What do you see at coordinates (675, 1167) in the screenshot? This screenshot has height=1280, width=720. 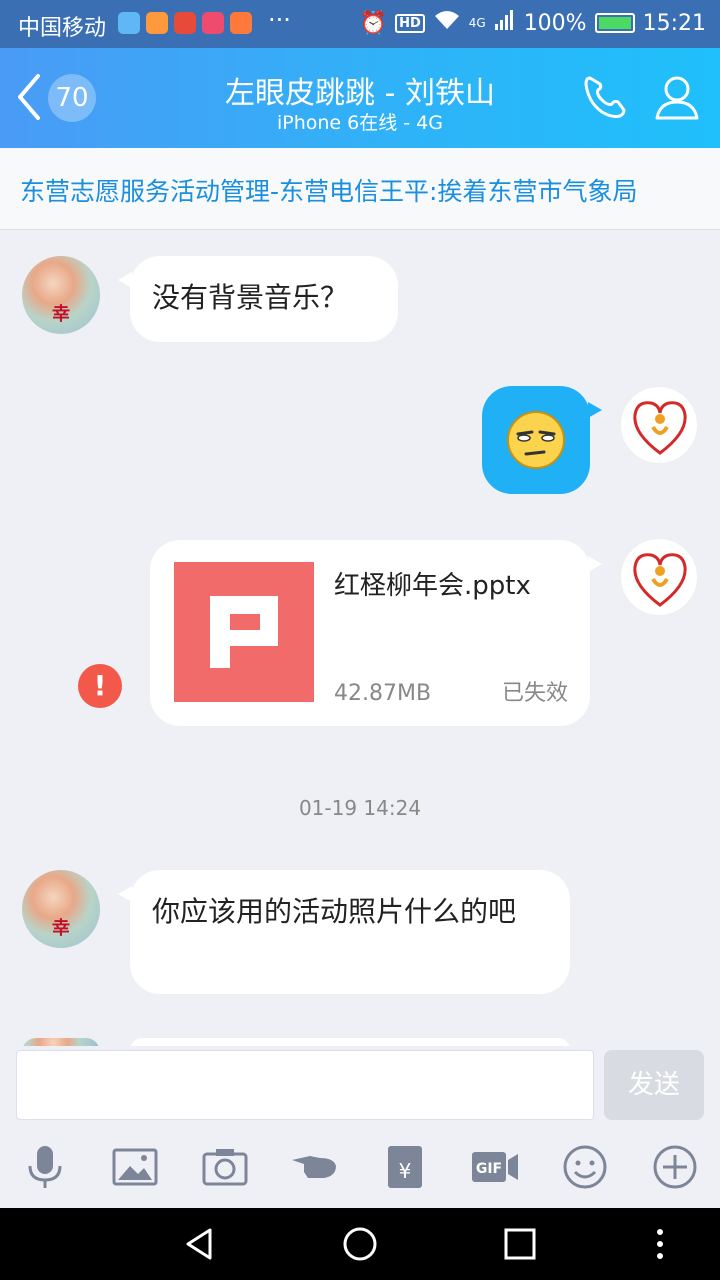 I see `plus-icon` at bounding box center [675, 1167].